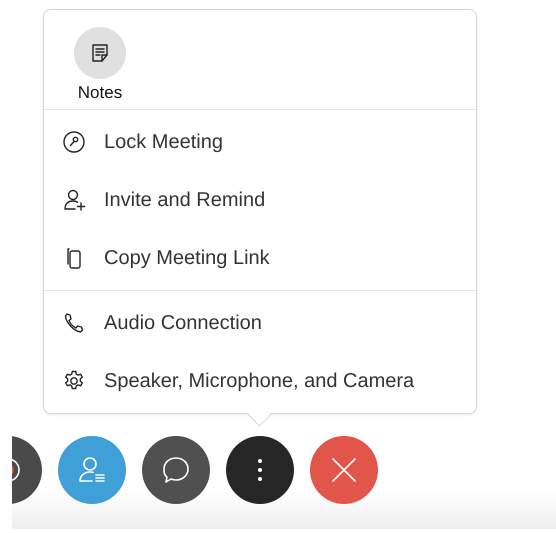  Describe the element at coordinates (74, 200) in the screenshot. I see `add-person-icon` at that location.